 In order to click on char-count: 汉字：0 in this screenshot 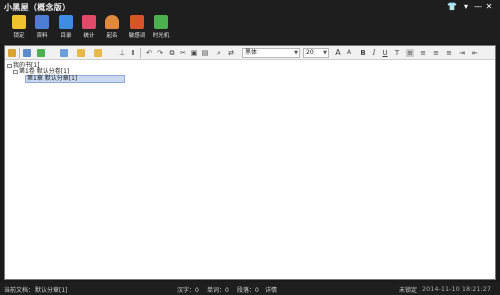, I will do `click(188, 290)`.